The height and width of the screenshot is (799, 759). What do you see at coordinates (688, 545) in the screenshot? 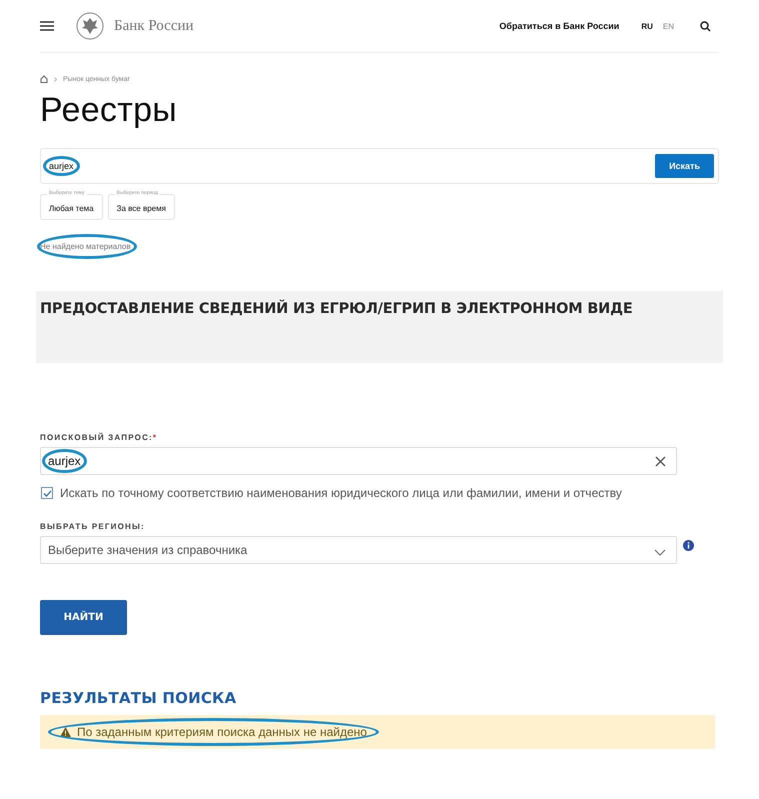
I see `info-icon` at bounding box center [688, 545].